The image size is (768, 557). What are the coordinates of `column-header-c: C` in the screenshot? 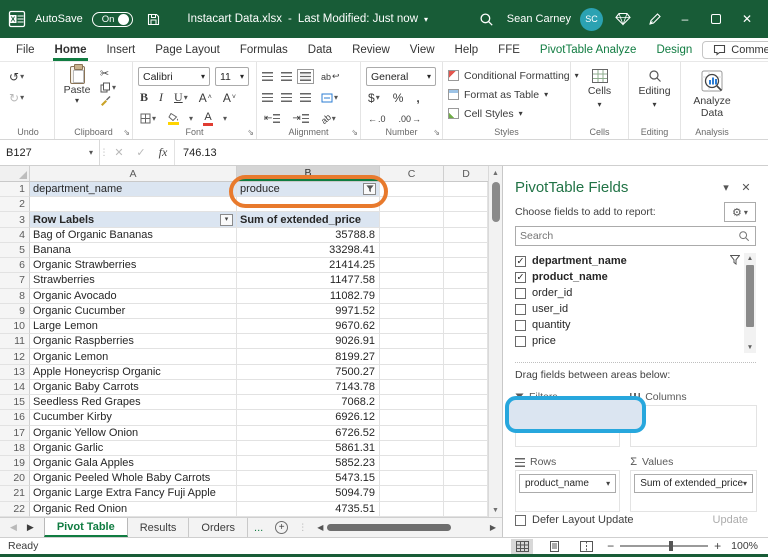 It's located at (412, 173).